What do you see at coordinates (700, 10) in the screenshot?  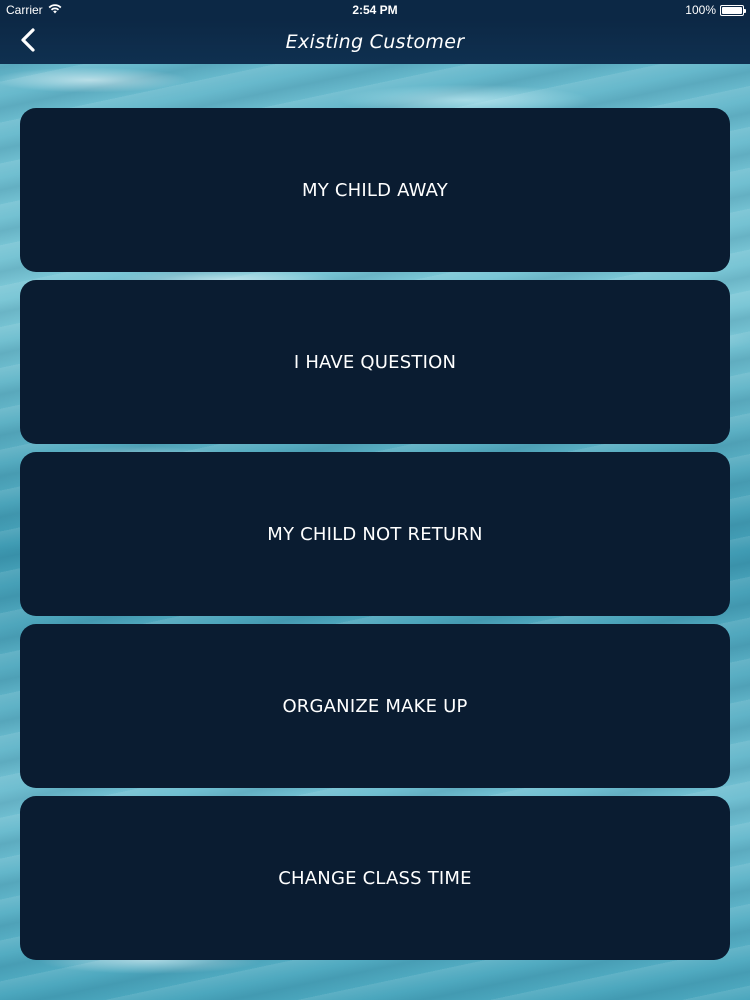 I see `battery-percent: 100%` at bounding box center [700, 10].